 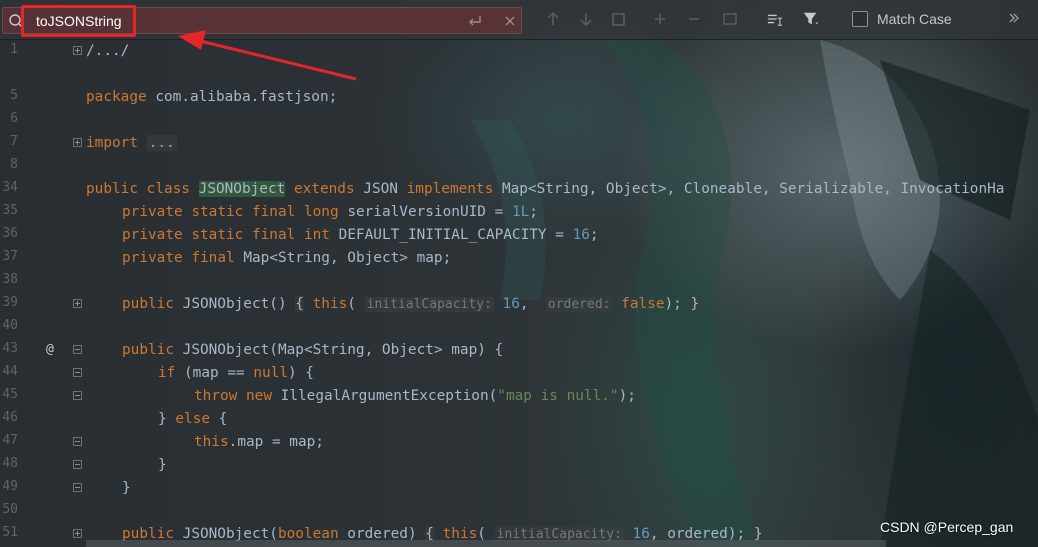 What do you see at coordinates (17, 21) in the screenshot?
I see `search-icon` at bounding box center [17, 21].